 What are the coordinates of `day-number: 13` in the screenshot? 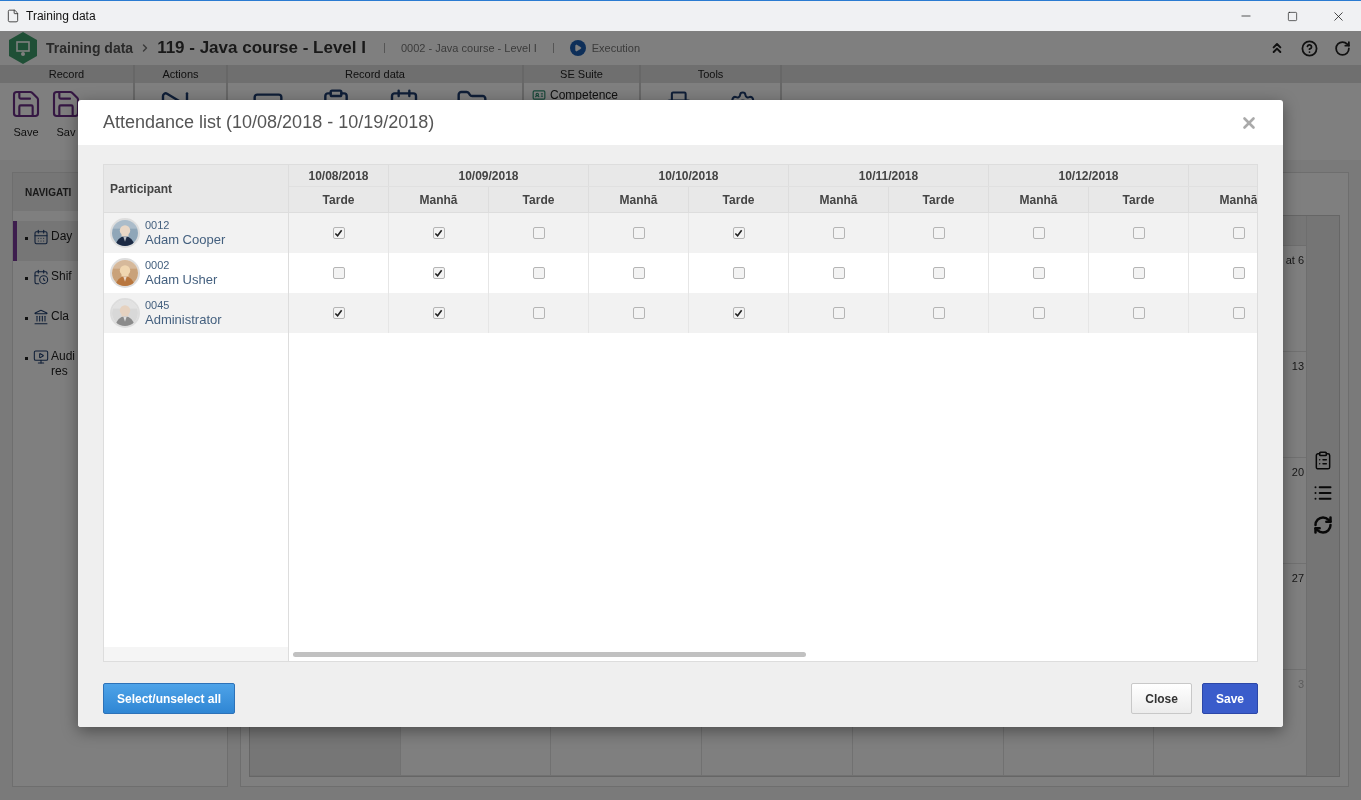 It's located at (1298, 366).